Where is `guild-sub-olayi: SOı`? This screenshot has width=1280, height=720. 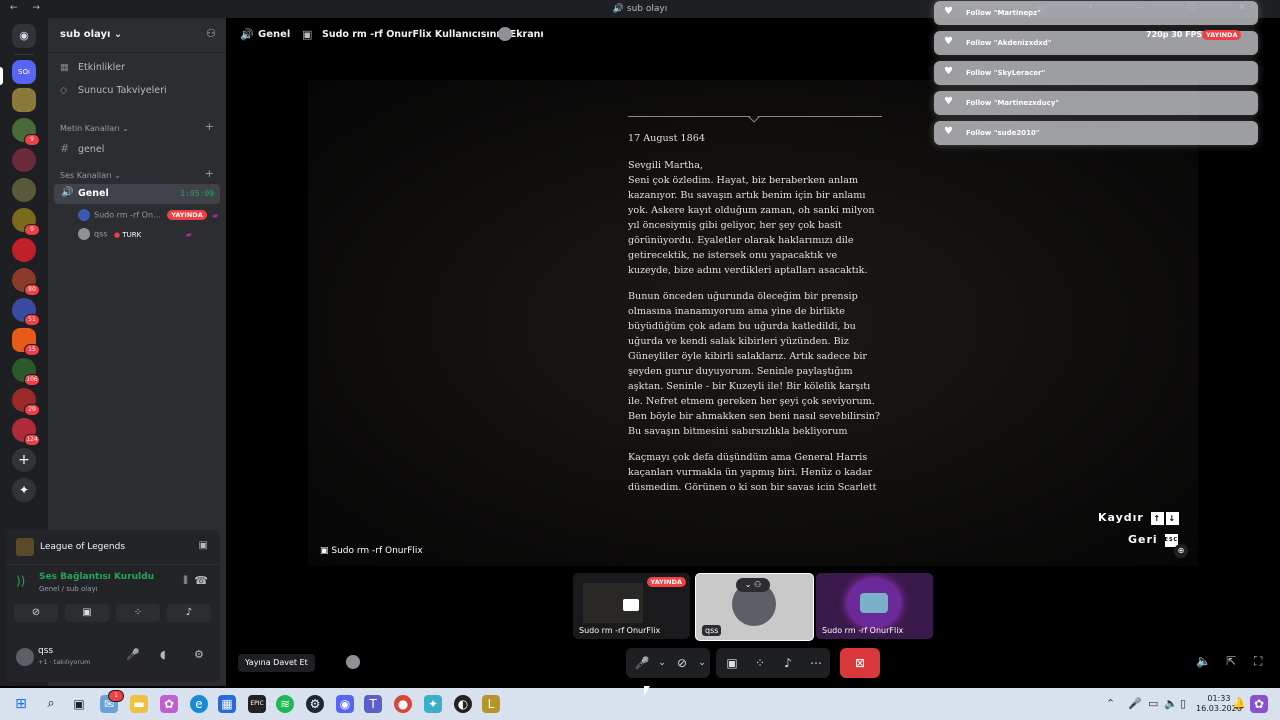 guild-sub-olayi: SOı is located at coordinates (24, 72).